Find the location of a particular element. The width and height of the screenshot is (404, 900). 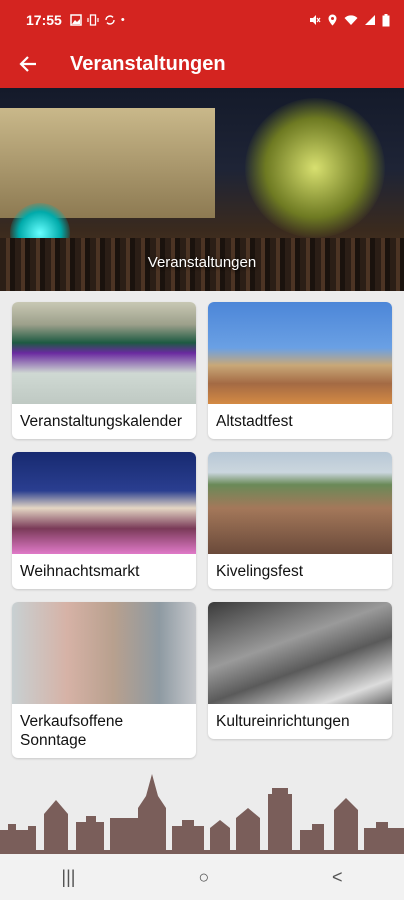

hero-building is located at coordinates (107, 163).